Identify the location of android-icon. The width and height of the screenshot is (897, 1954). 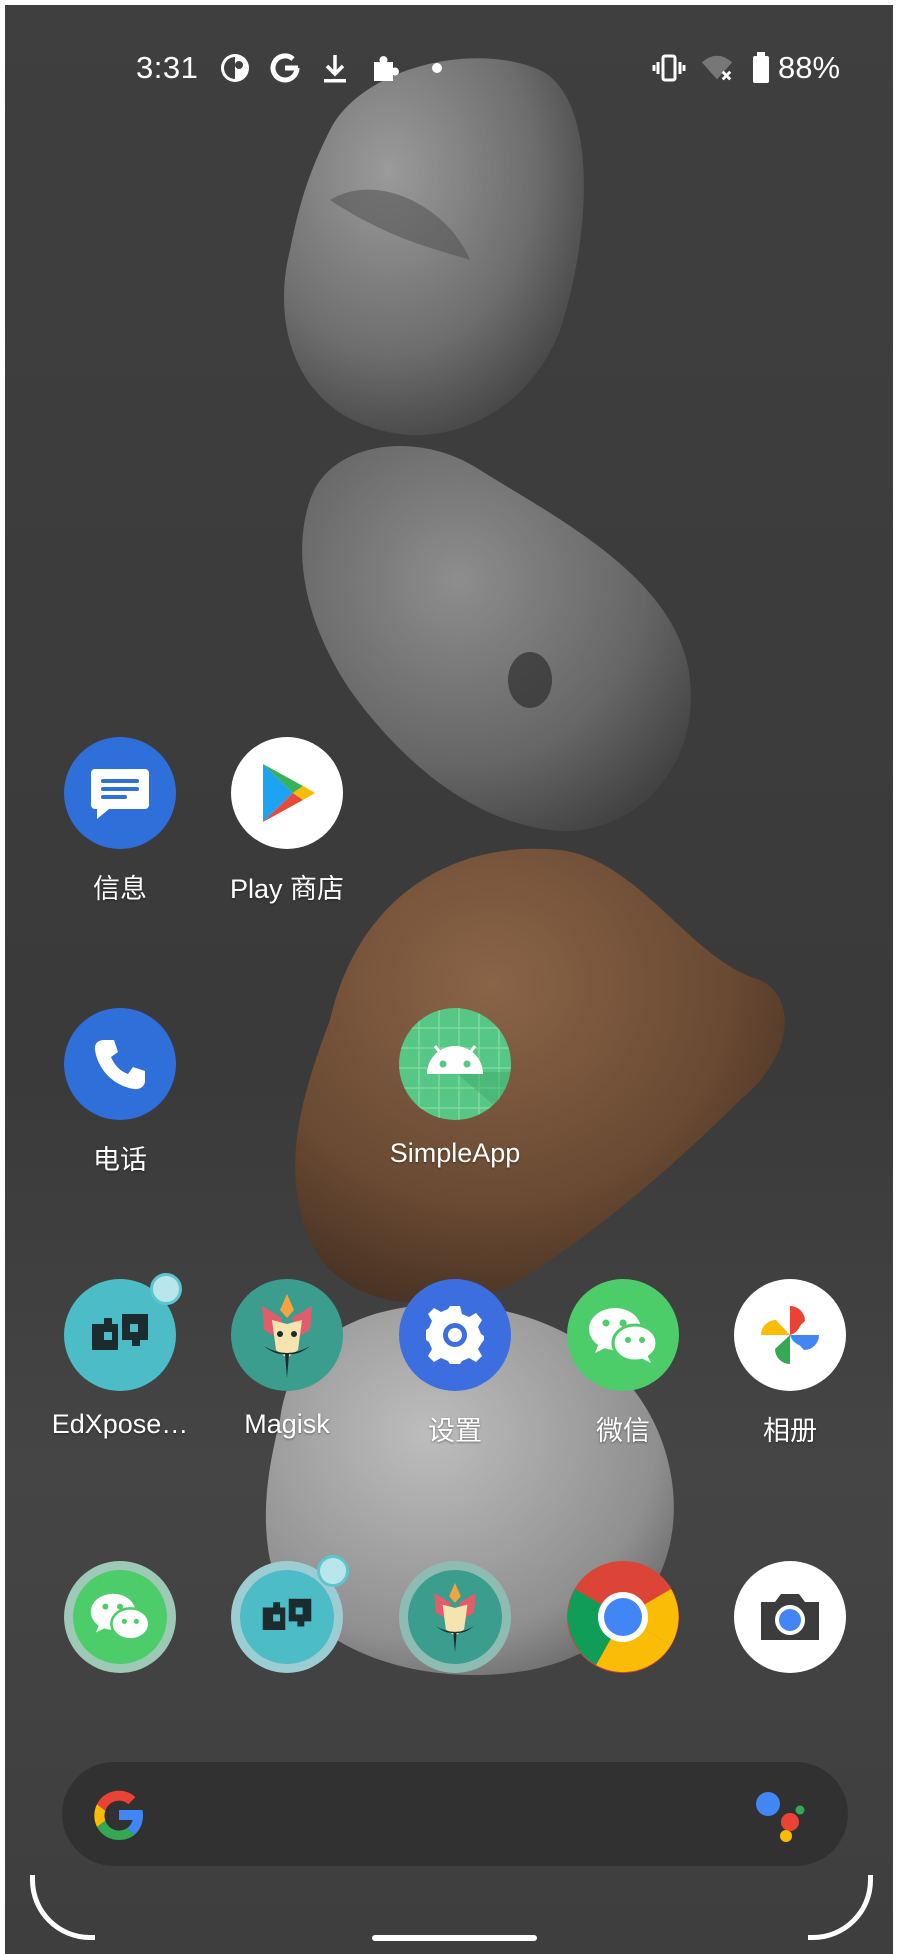
(455, 1064).